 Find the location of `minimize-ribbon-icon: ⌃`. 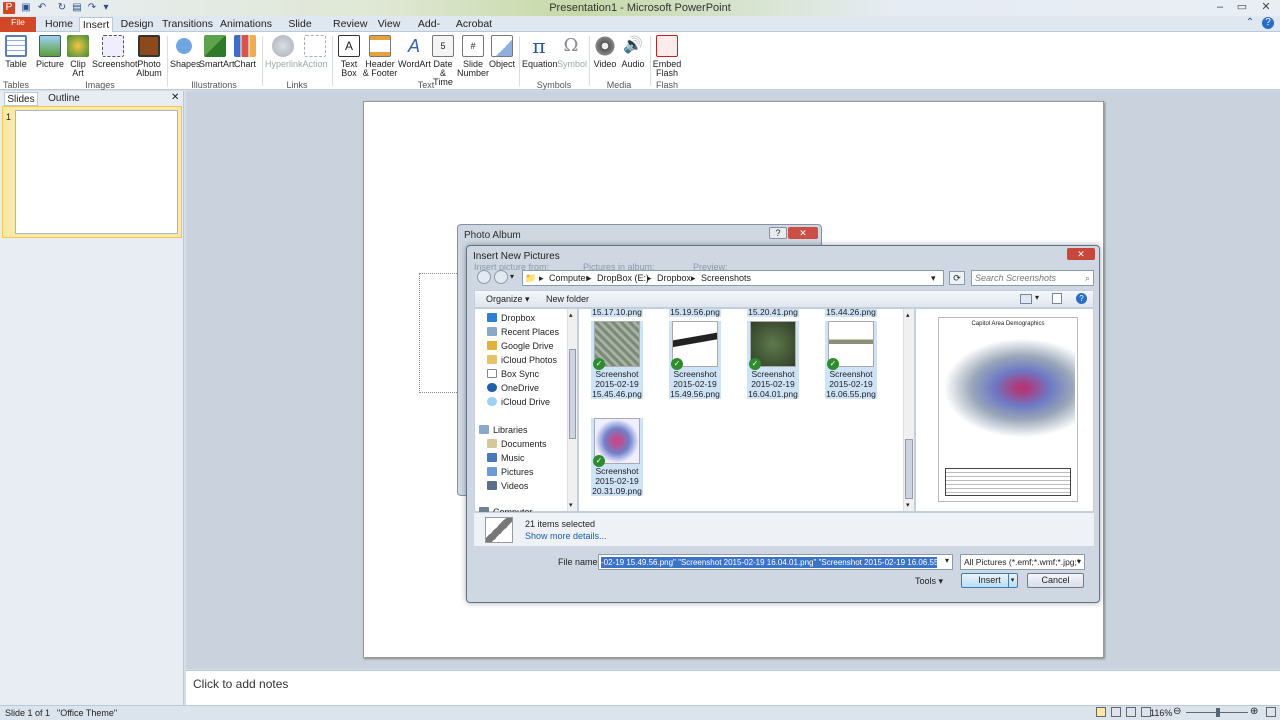

minimize-ribbon-icon: ⌃ is located at coordinates (1250, 23).